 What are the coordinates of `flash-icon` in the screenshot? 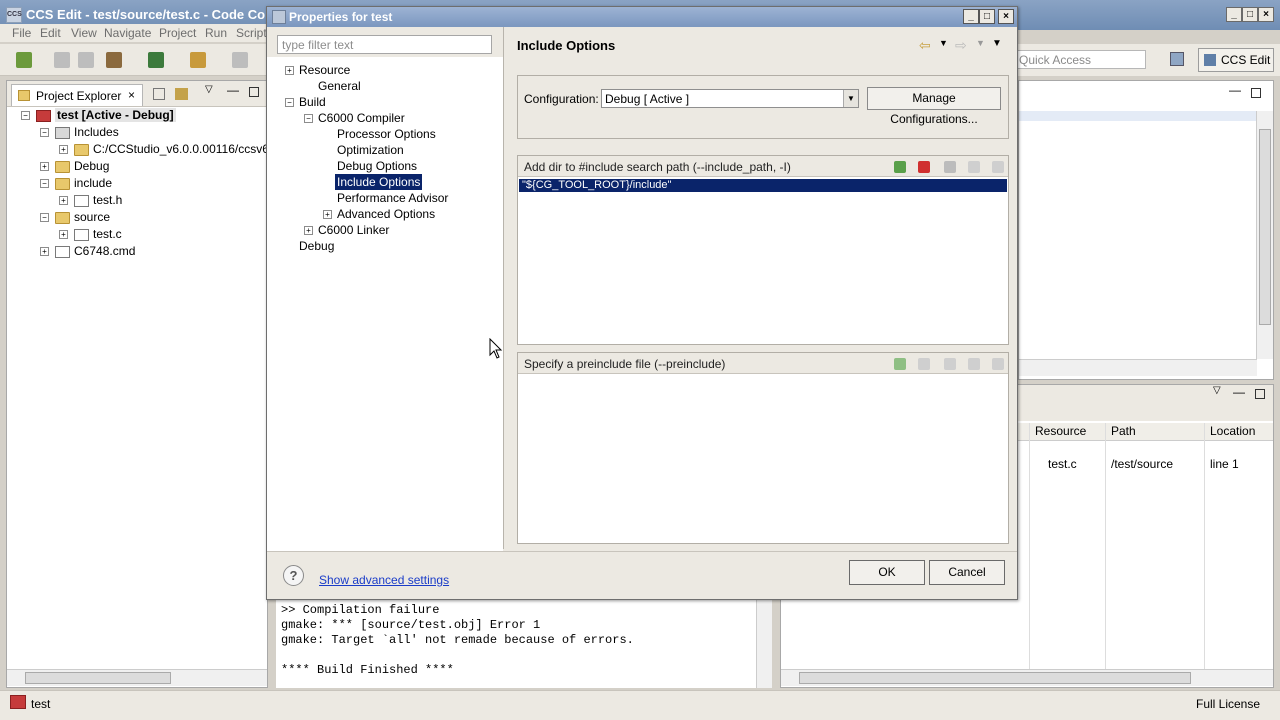 It's located at (198, 60).